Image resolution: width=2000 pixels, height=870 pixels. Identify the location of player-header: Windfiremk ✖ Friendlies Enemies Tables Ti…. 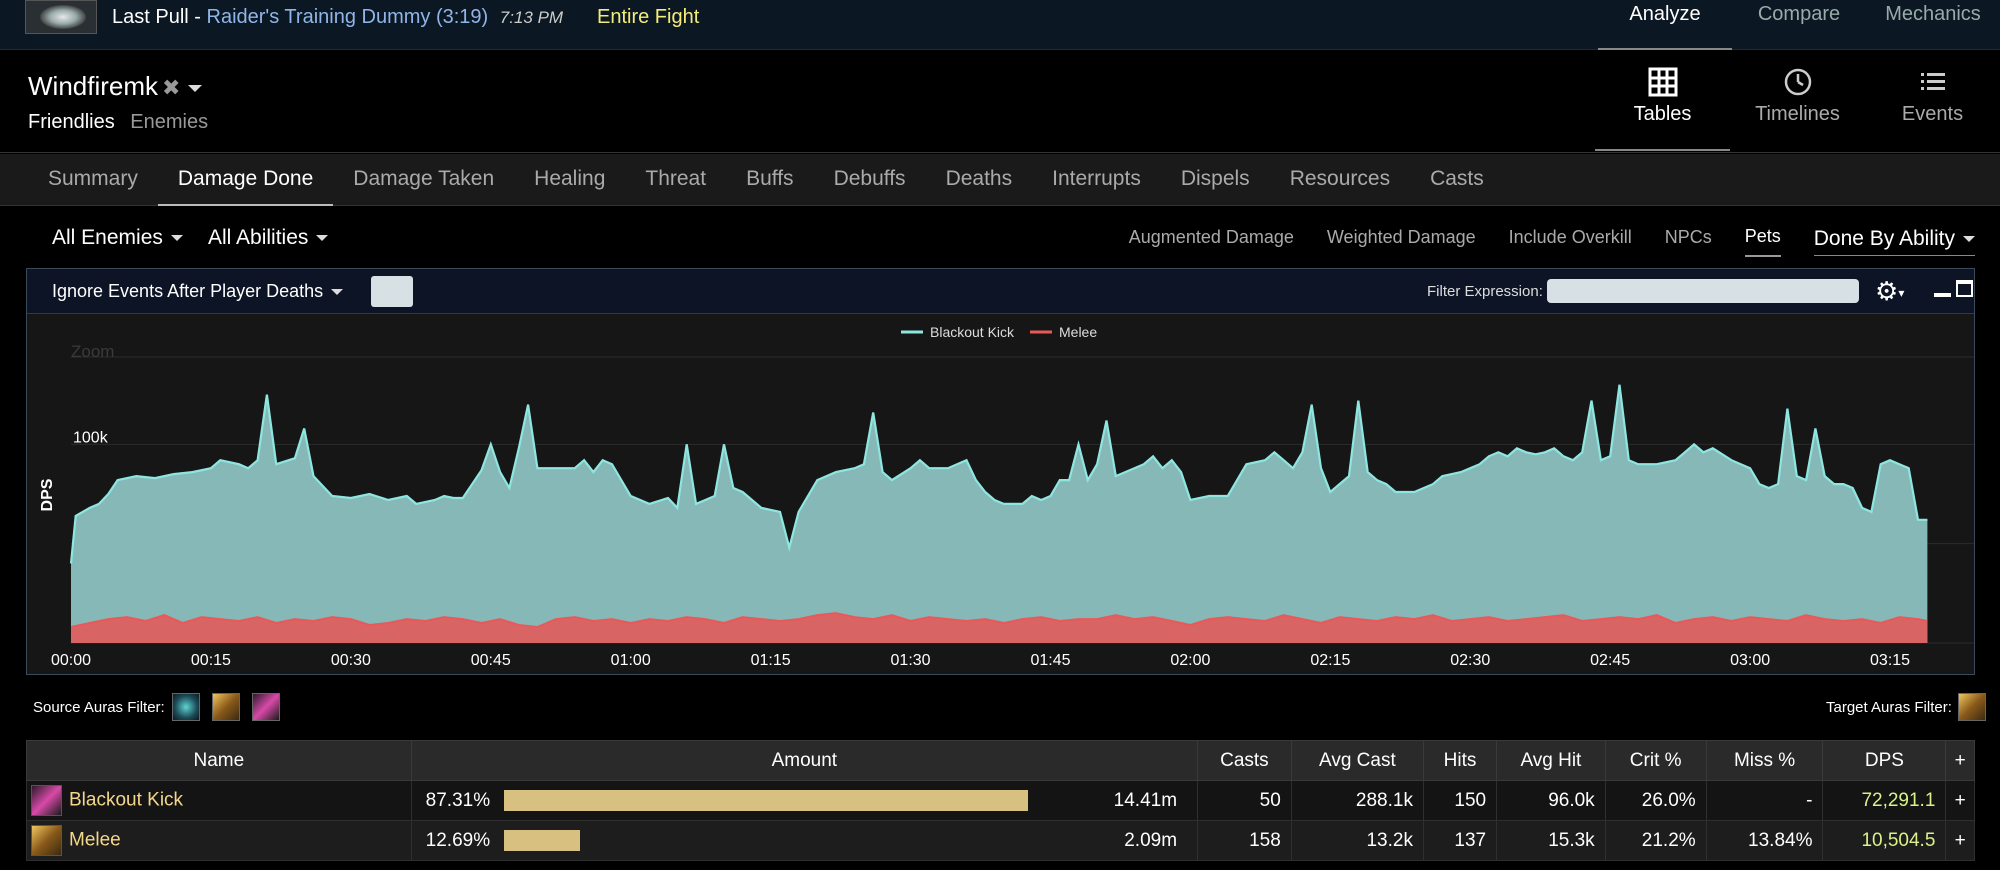
(1000, 102).